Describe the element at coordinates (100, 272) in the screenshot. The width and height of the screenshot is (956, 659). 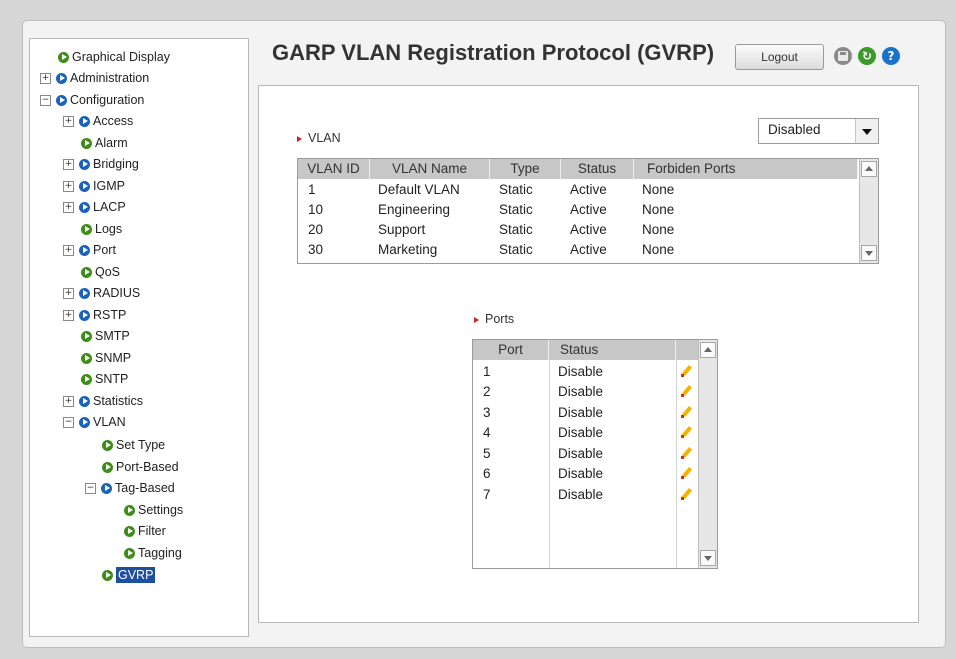
I see `nav-item-qos: QoS` at that location.